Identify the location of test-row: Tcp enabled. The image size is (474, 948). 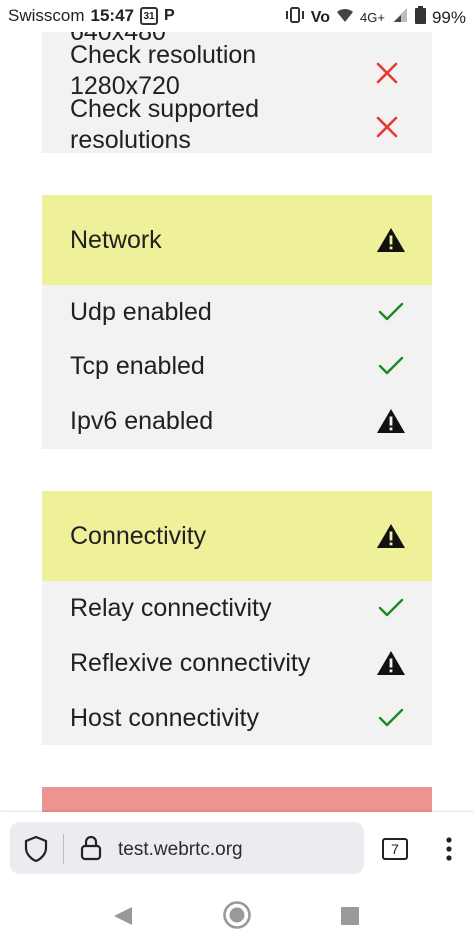
(237, 366).